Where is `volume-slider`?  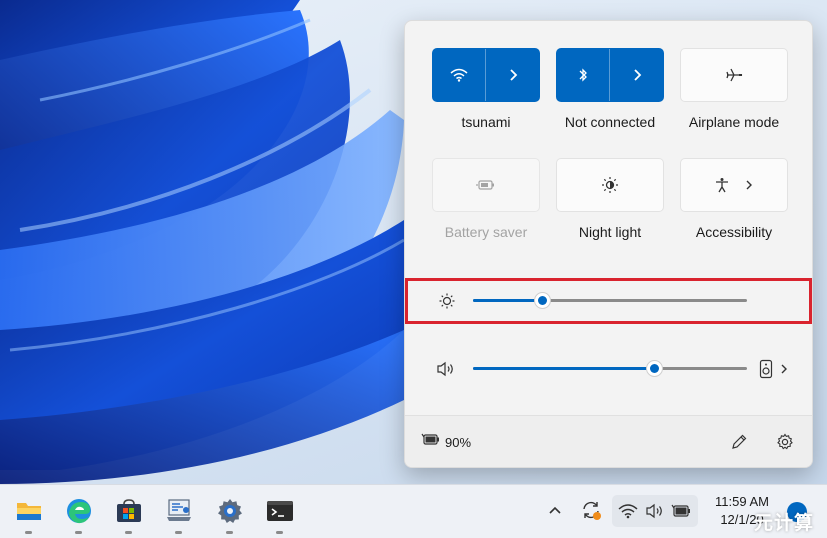
volume-slider is located at coordinates (610, 368).